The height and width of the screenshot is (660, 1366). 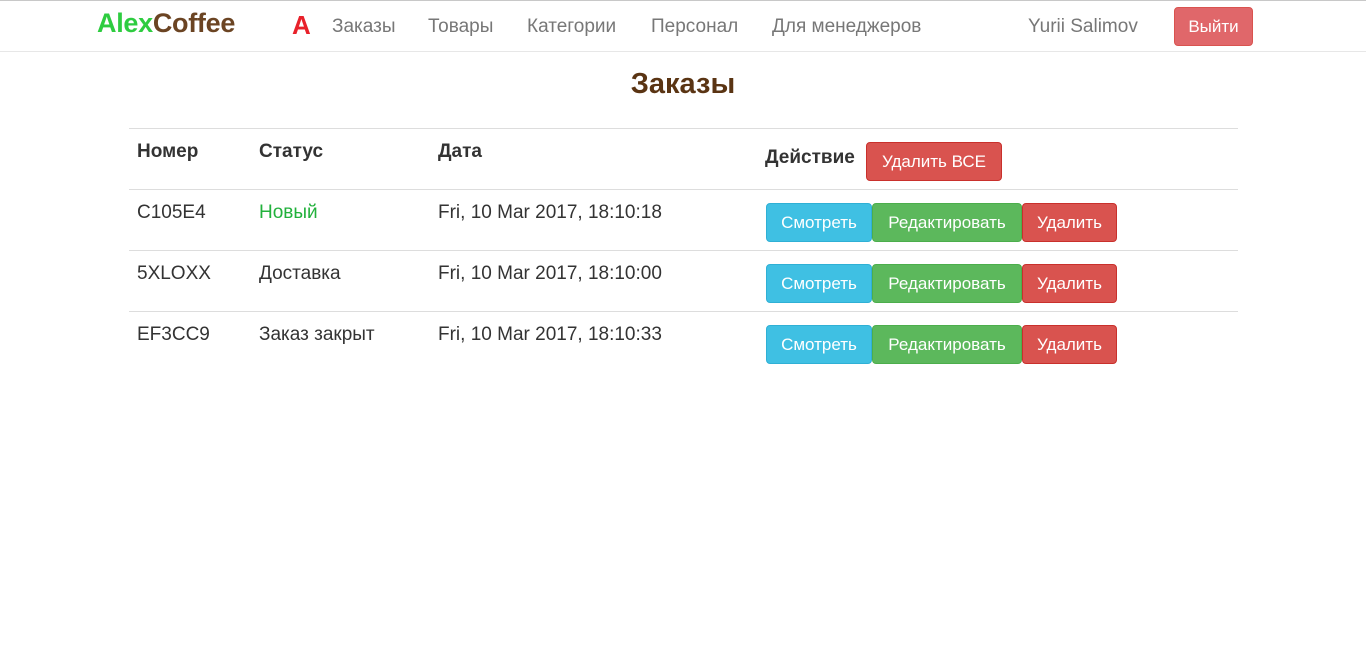 What do you see at coordinates (291, 151) in the screenshot?
I see `column-header-status: Статус` at bounding box center [291, 151].